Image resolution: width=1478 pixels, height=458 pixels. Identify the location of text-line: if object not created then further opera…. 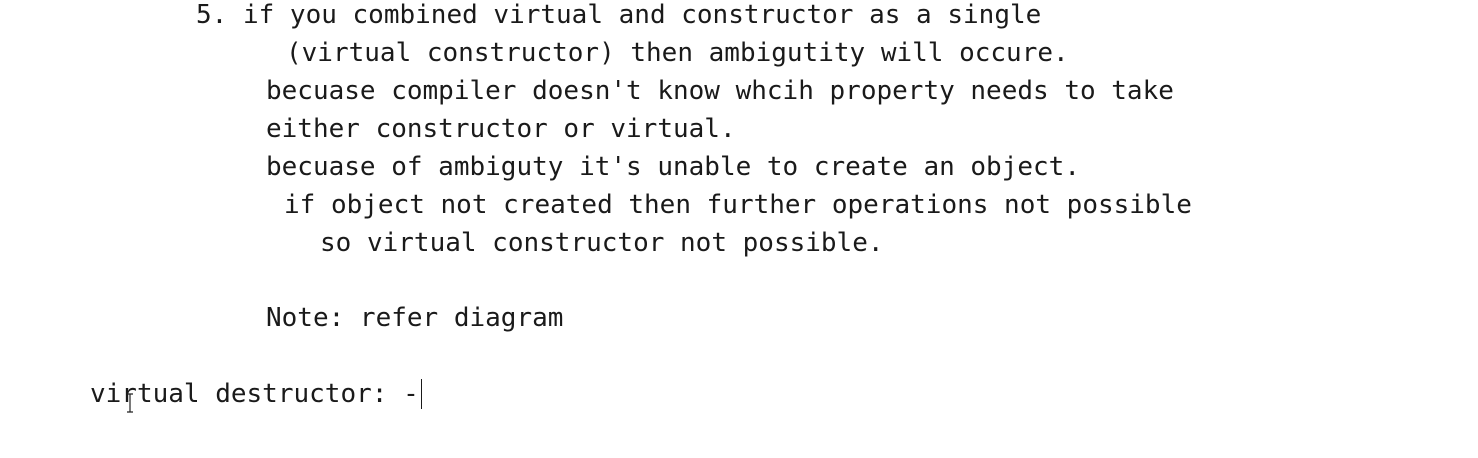
(738, 205).